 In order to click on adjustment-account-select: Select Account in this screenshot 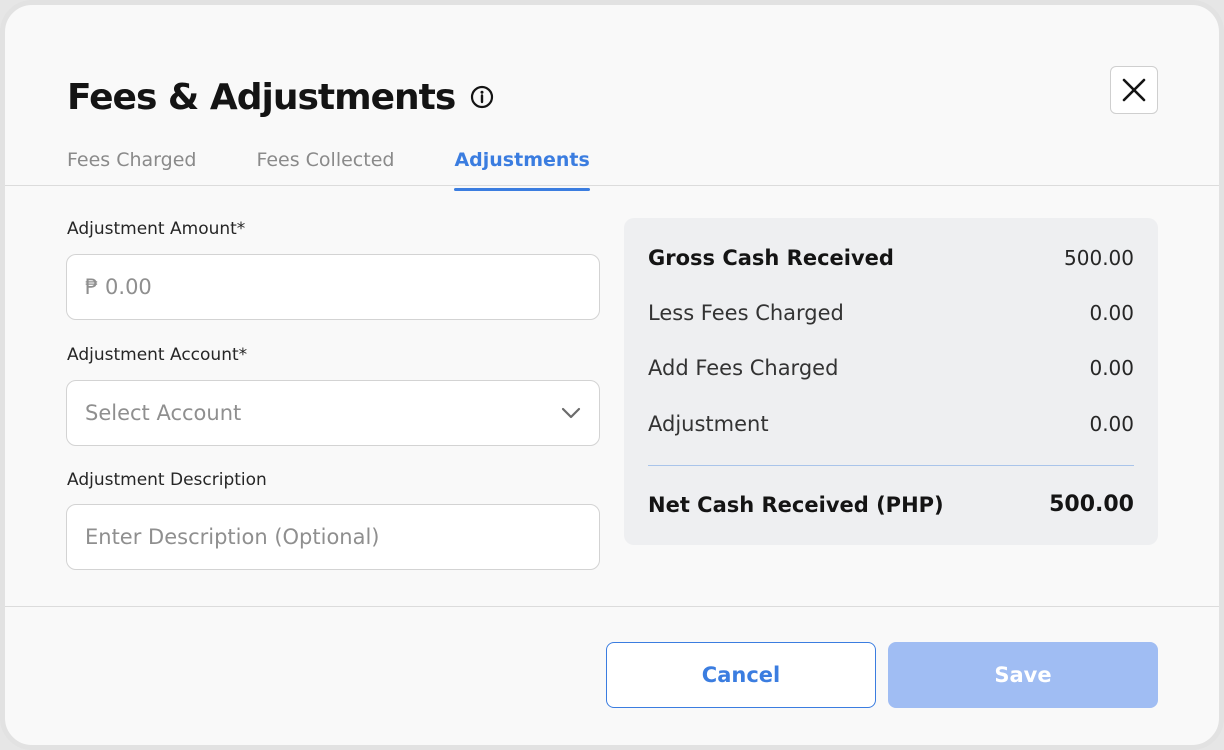, I will do `click(333, 413)`.